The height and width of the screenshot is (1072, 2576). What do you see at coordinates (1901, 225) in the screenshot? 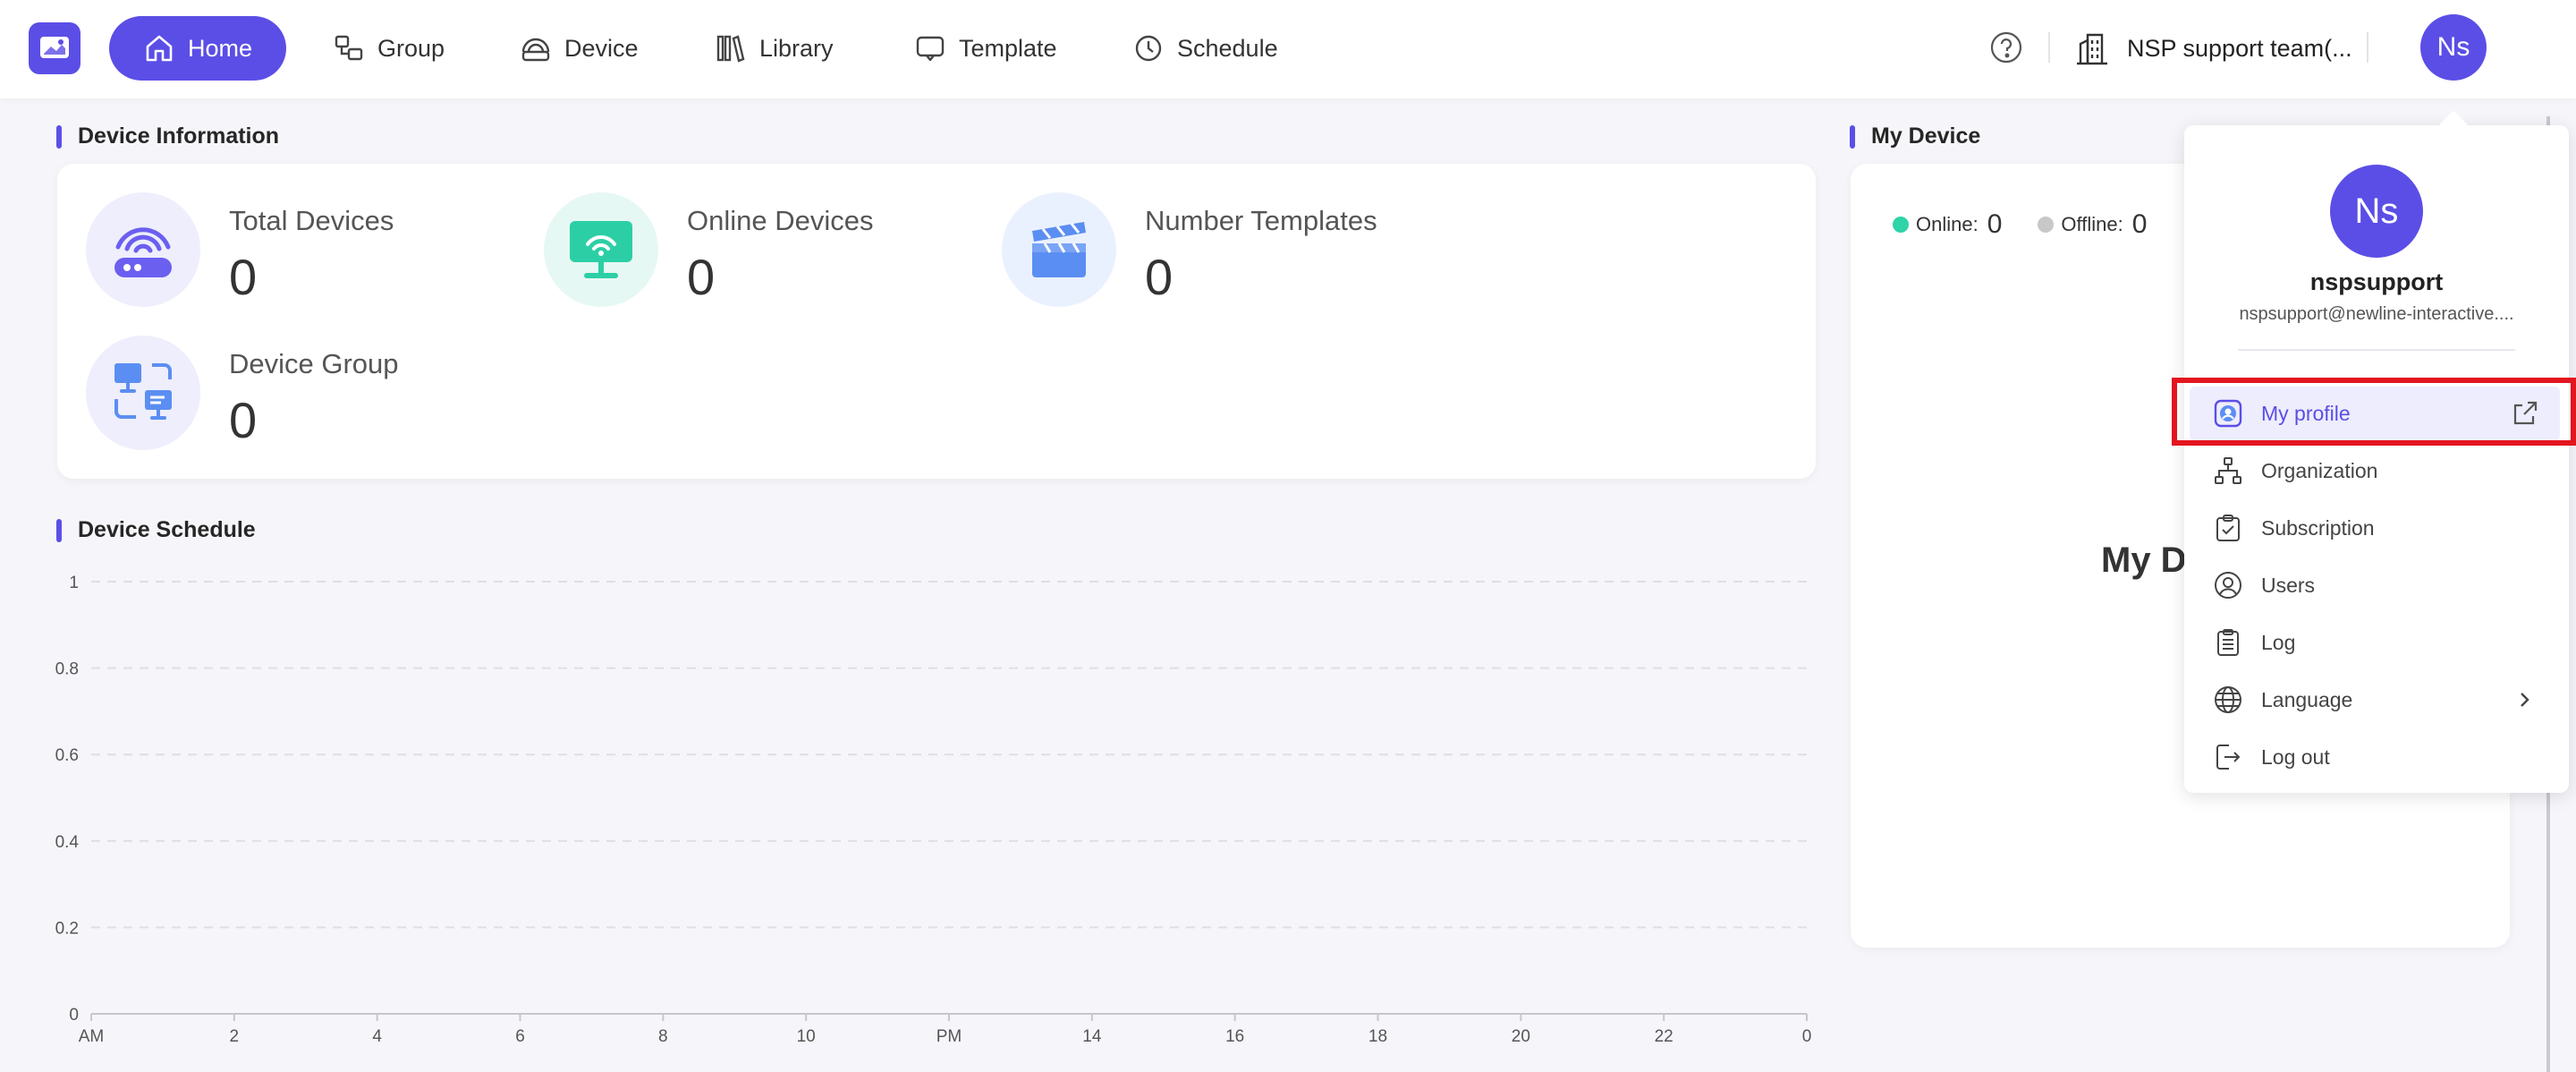
I see `online-status-dot` at bounding box center [1901, 225].